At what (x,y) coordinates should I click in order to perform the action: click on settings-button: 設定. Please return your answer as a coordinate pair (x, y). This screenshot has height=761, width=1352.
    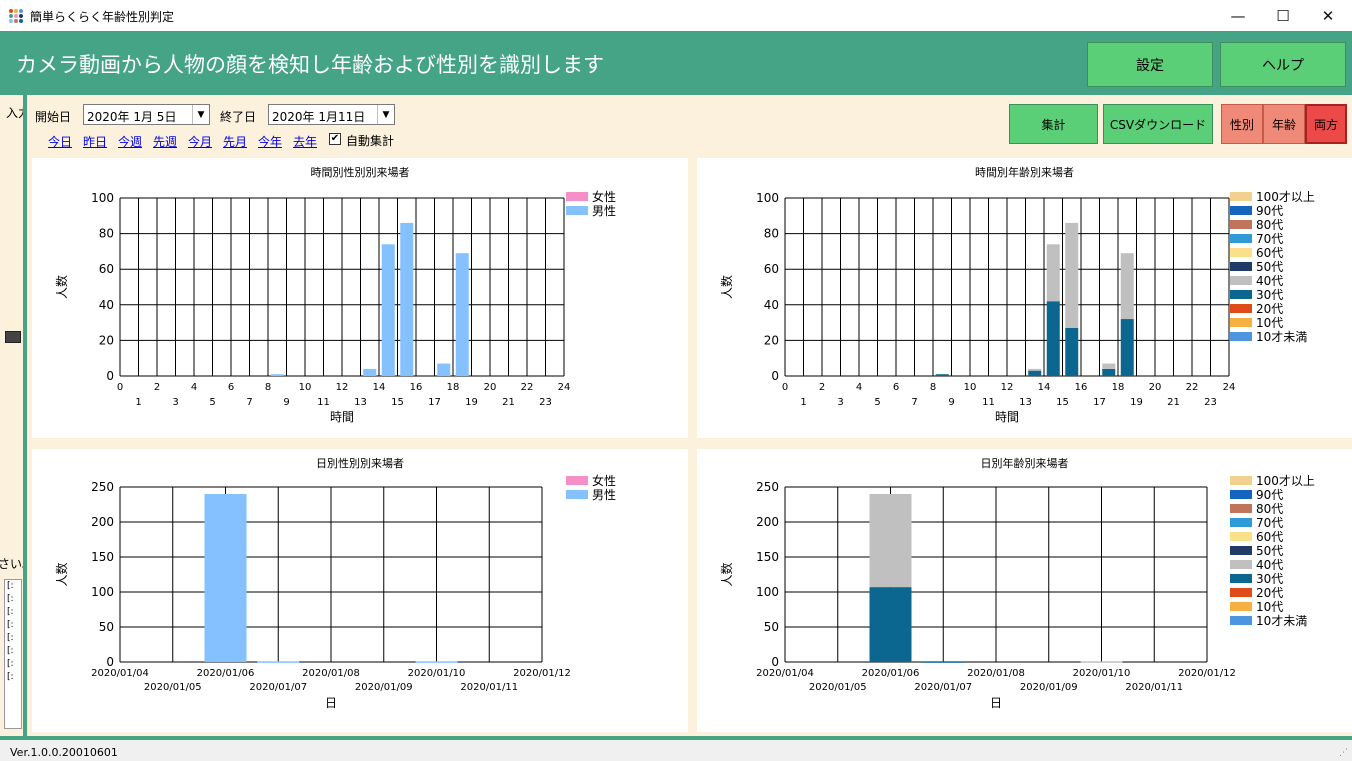
    Looking at the image, I should click on (1150, 64).